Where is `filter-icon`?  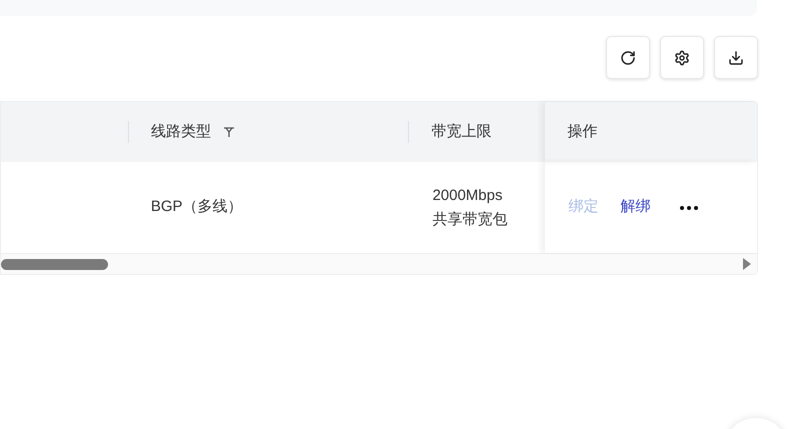 filter-icon is located at coordinates (228, 132).